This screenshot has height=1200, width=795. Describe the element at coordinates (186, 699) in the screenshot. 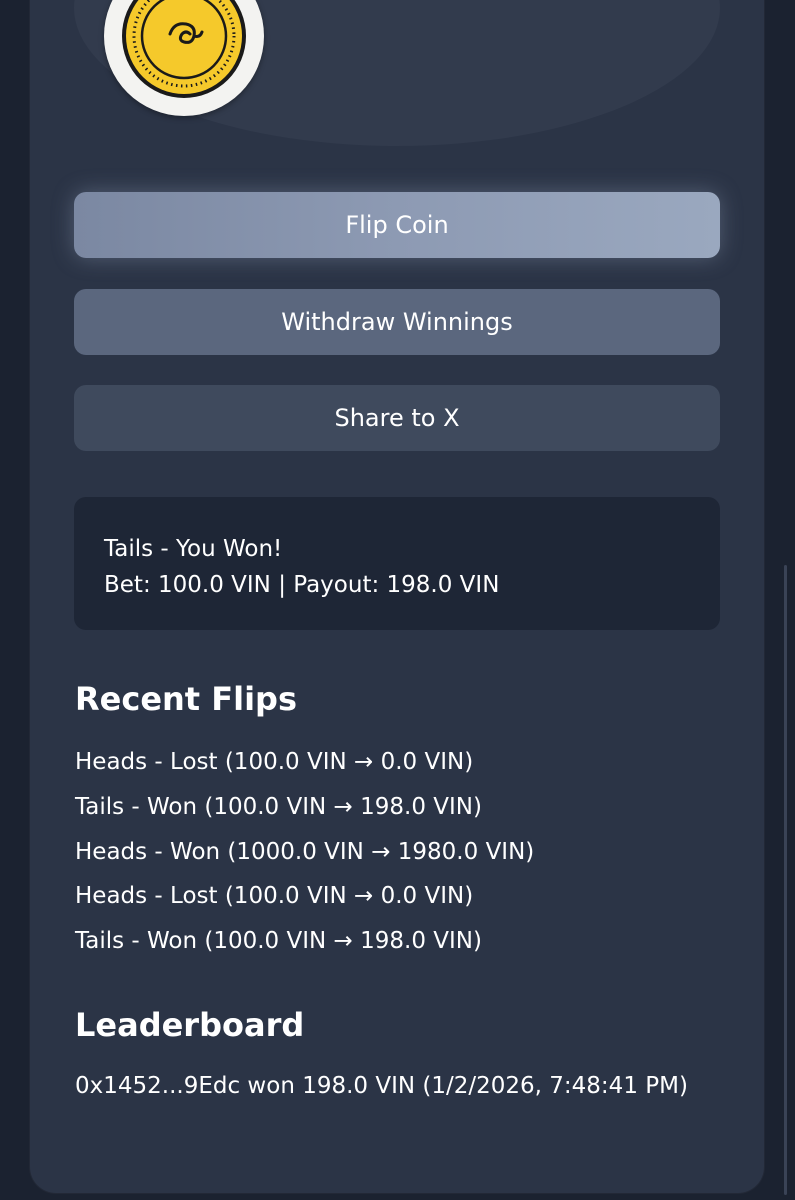

I see `recent-flips-title: Recent Flips` at that location.